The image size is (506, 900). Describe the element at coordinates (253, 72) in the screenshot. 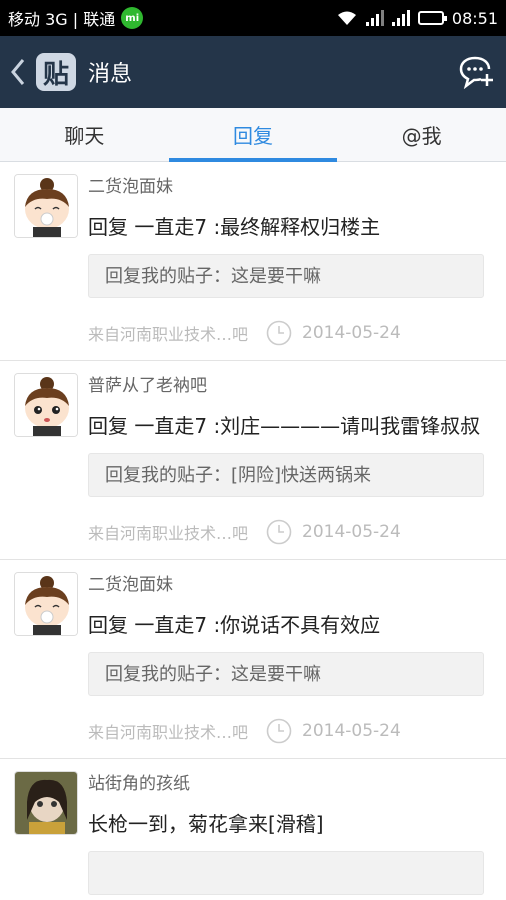

I see `title-bar: 贴 消息` at that location.